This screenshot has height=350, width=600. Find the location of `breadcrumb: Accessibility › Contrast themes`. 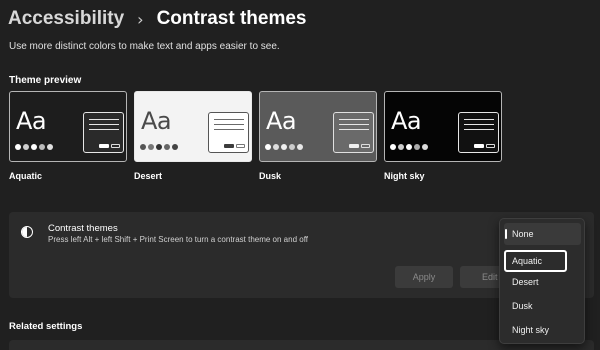

breadcrumb: Accessibility › Contrast themes is located at coordinates (157, 19).